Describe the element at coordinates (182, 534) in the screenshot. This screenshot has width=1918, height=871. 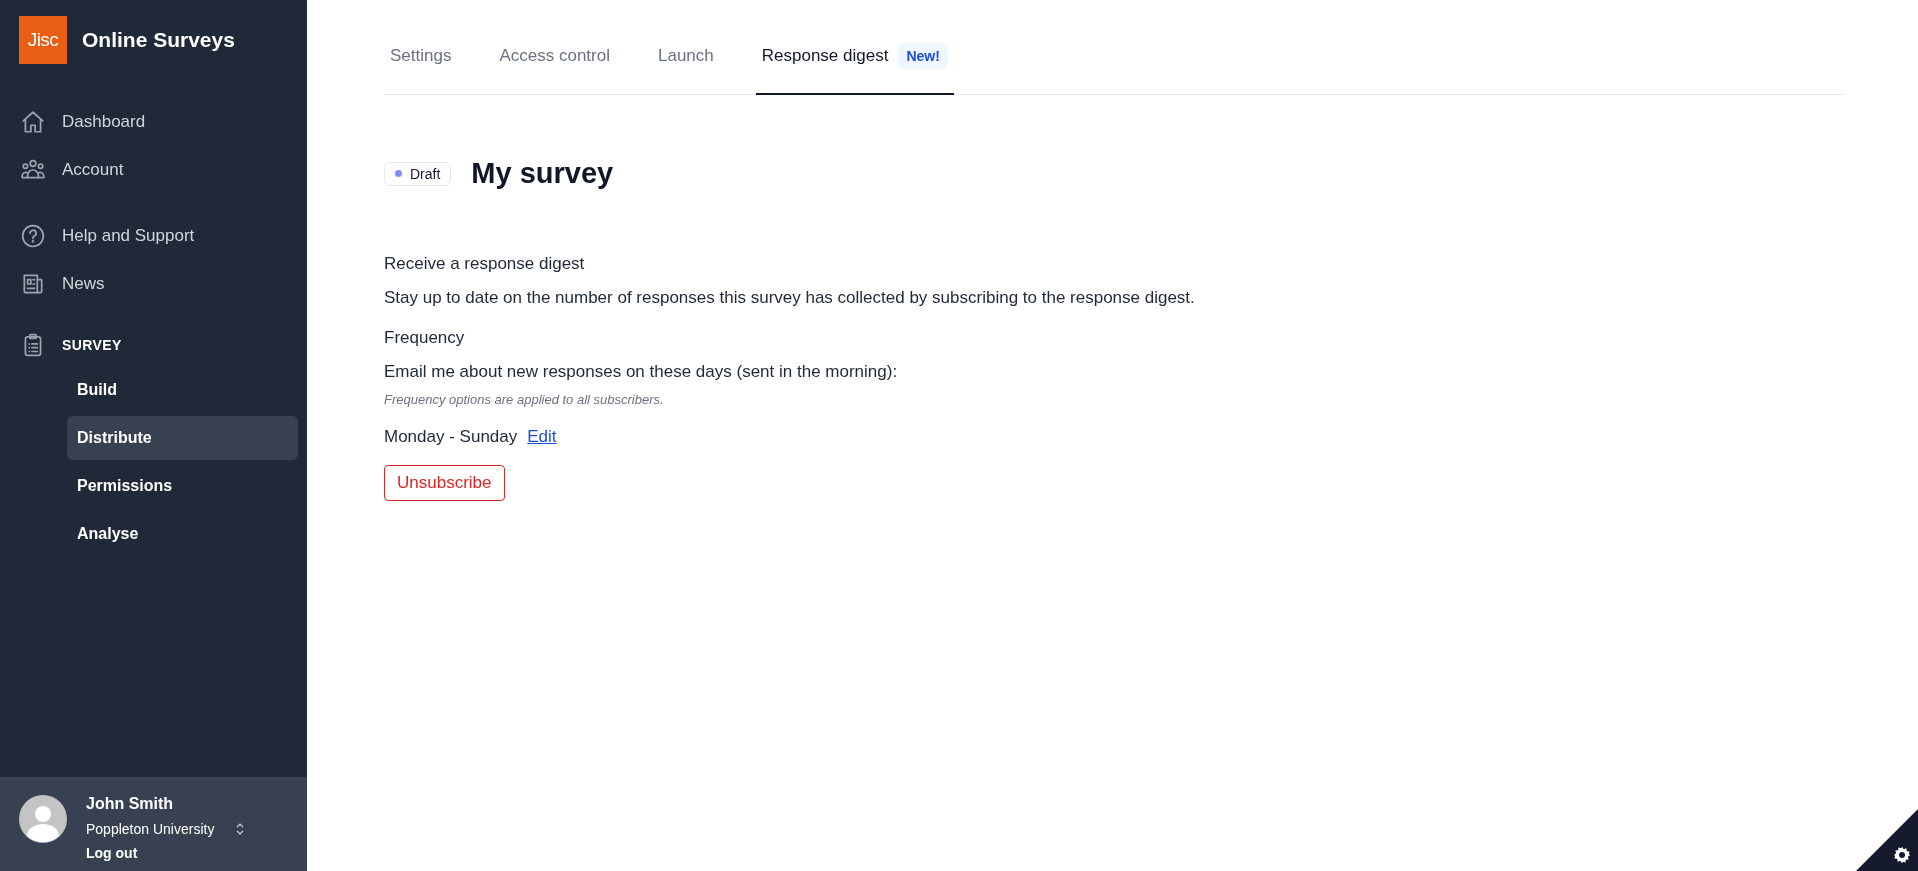
I see `nav-link: Analyse` at that location.